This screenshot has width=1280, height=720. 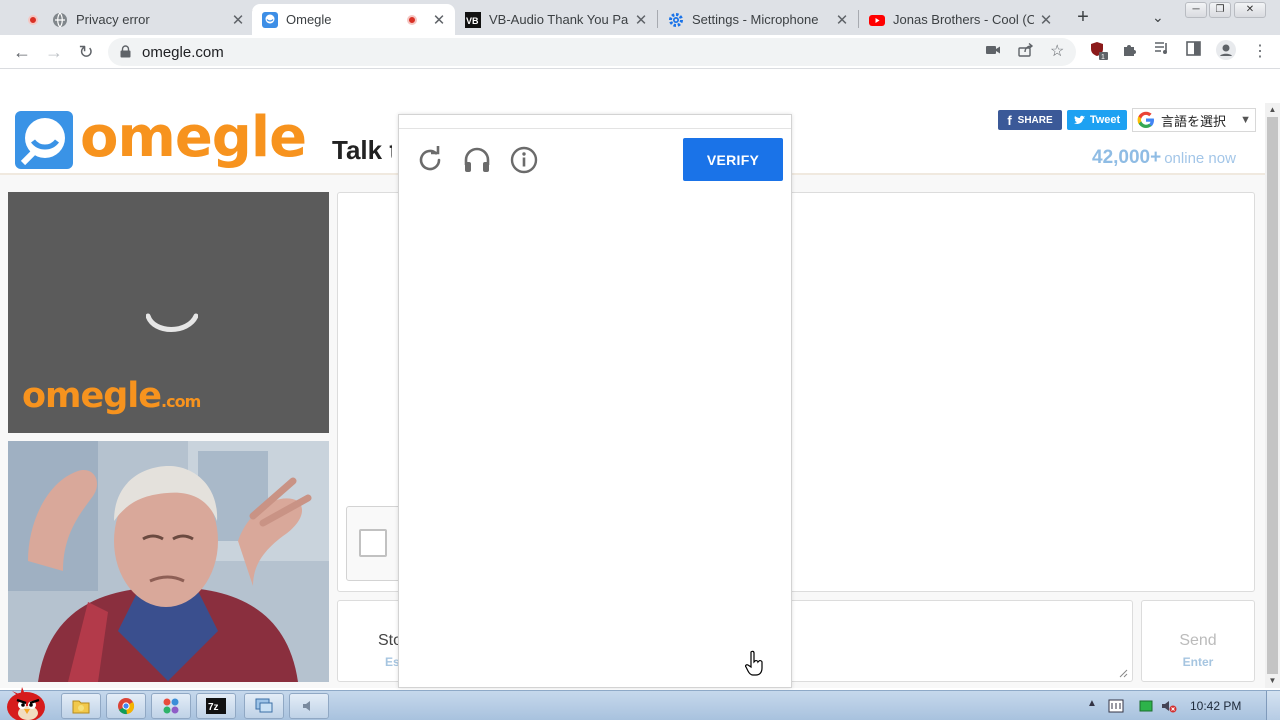 I want to click on extension-shield-icon: 1, so click(x=1099, y=53).